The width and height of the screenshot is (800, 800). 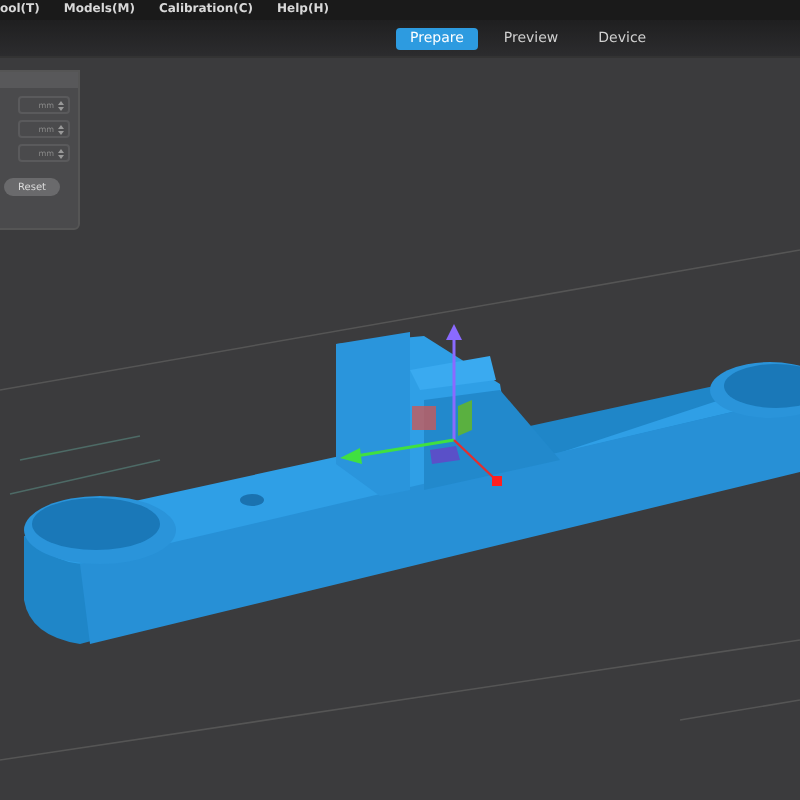 I want to click on move-gizmo-drawing, so click(x=421, y=405).